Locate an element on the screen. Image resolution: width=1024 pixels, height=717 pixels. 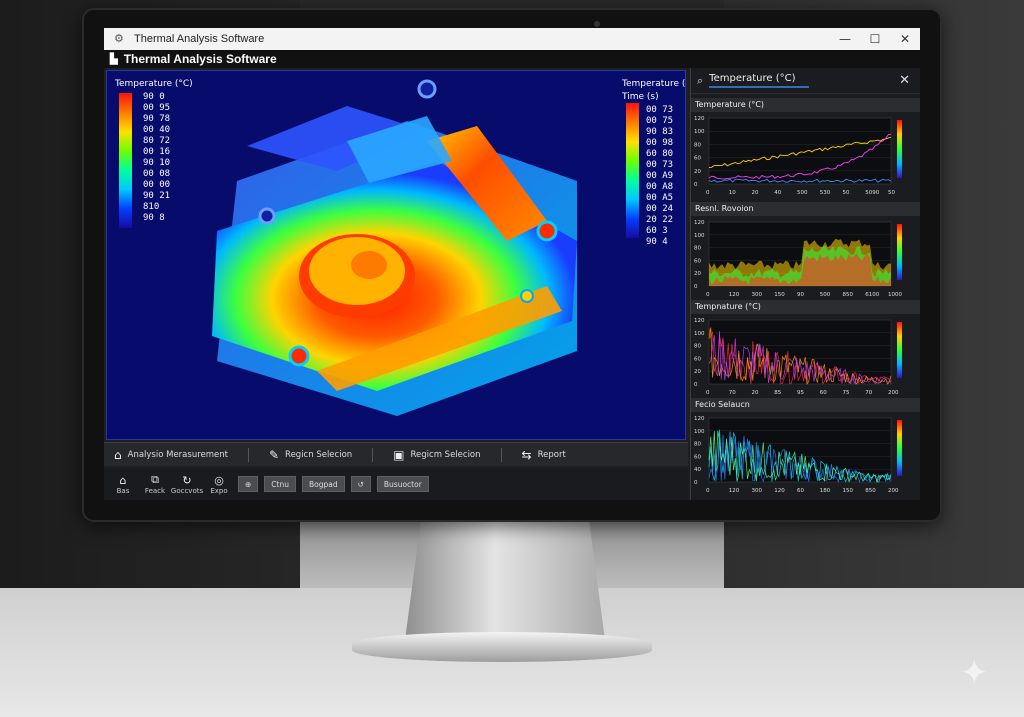
export-icon: ◎ is located at coordinates (219, 480).